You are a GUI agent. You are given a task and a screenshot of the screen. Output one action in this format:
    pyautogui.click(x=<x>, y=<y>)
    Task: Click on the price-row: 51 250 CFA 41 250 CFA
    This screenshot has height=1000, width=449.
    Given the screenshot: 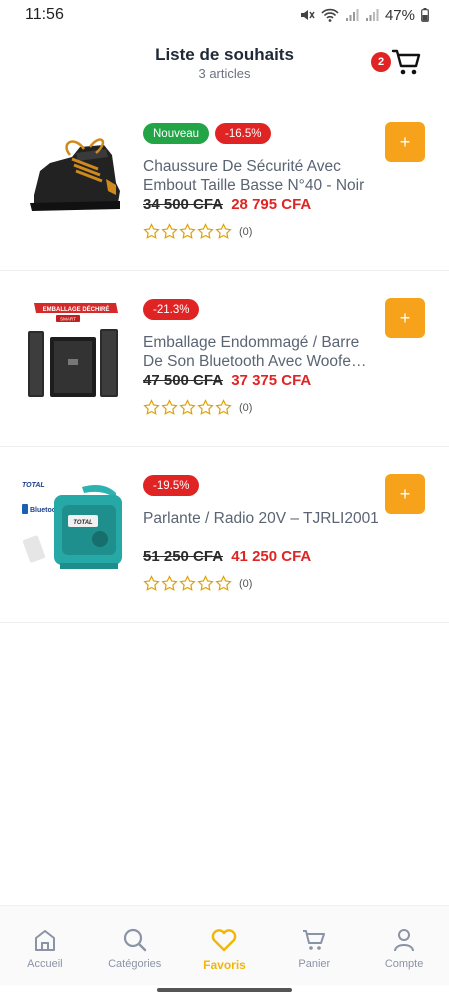 What is the action you would take?
    pyautogui.click(x=227, y=556)
    